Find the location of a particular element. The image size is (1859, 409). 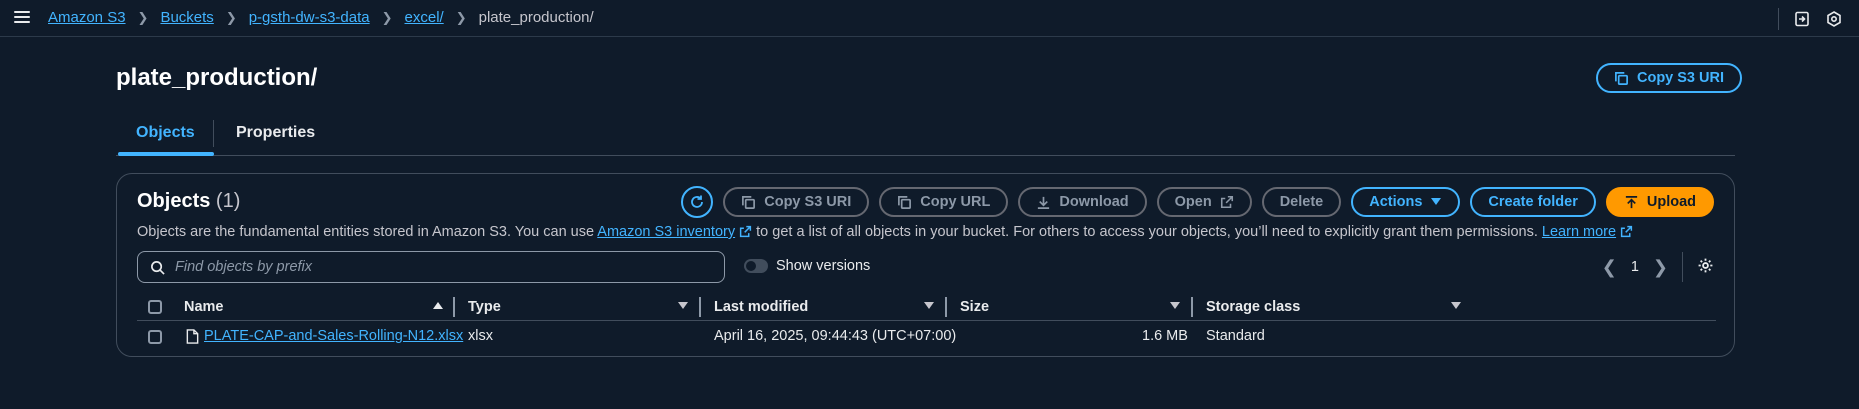

copy-s3-uri-toolbar-label: Copy S3 URI is located at coordinates (808, 202).